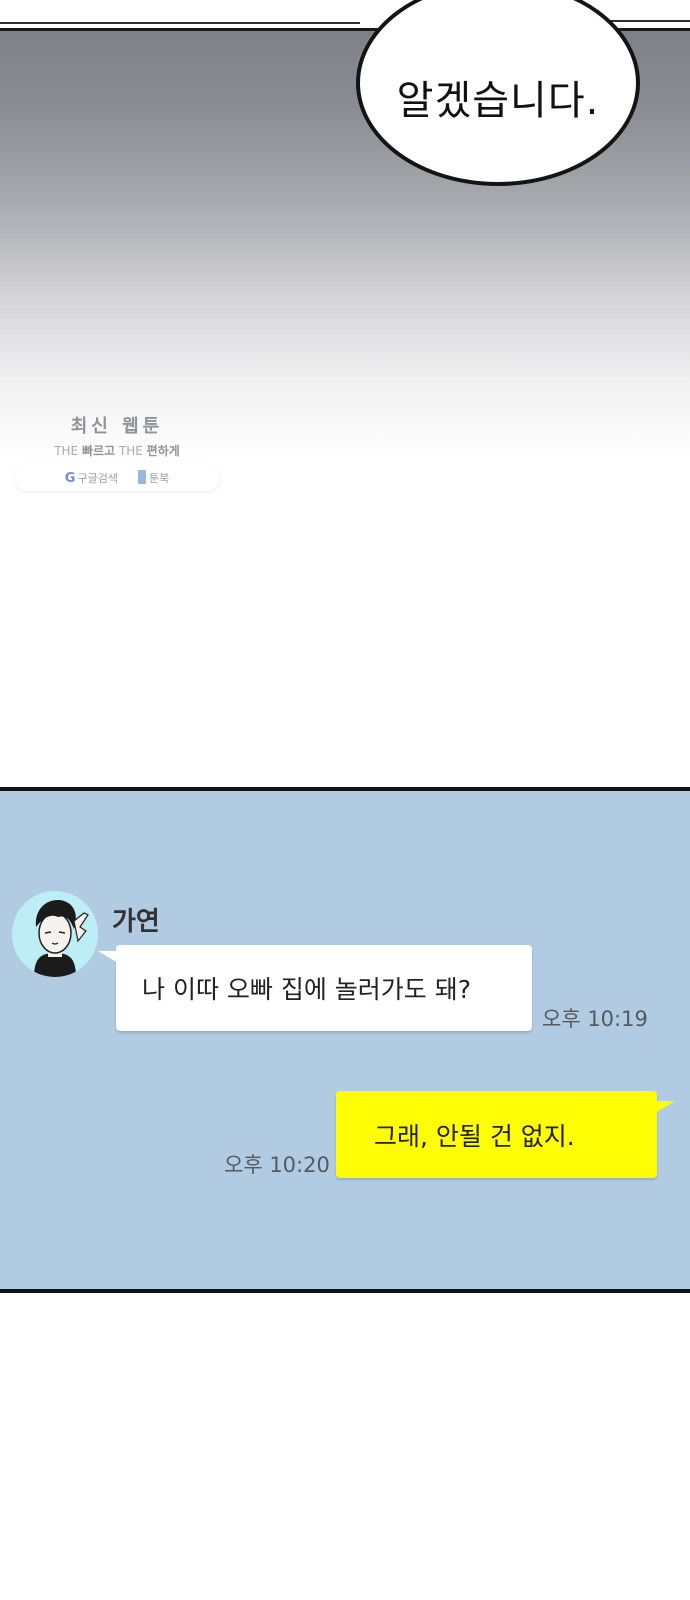 This screenshot has width=690, height=1600. I want to click on incoming-message-time: 오후 10:19, so click(595, 1019).